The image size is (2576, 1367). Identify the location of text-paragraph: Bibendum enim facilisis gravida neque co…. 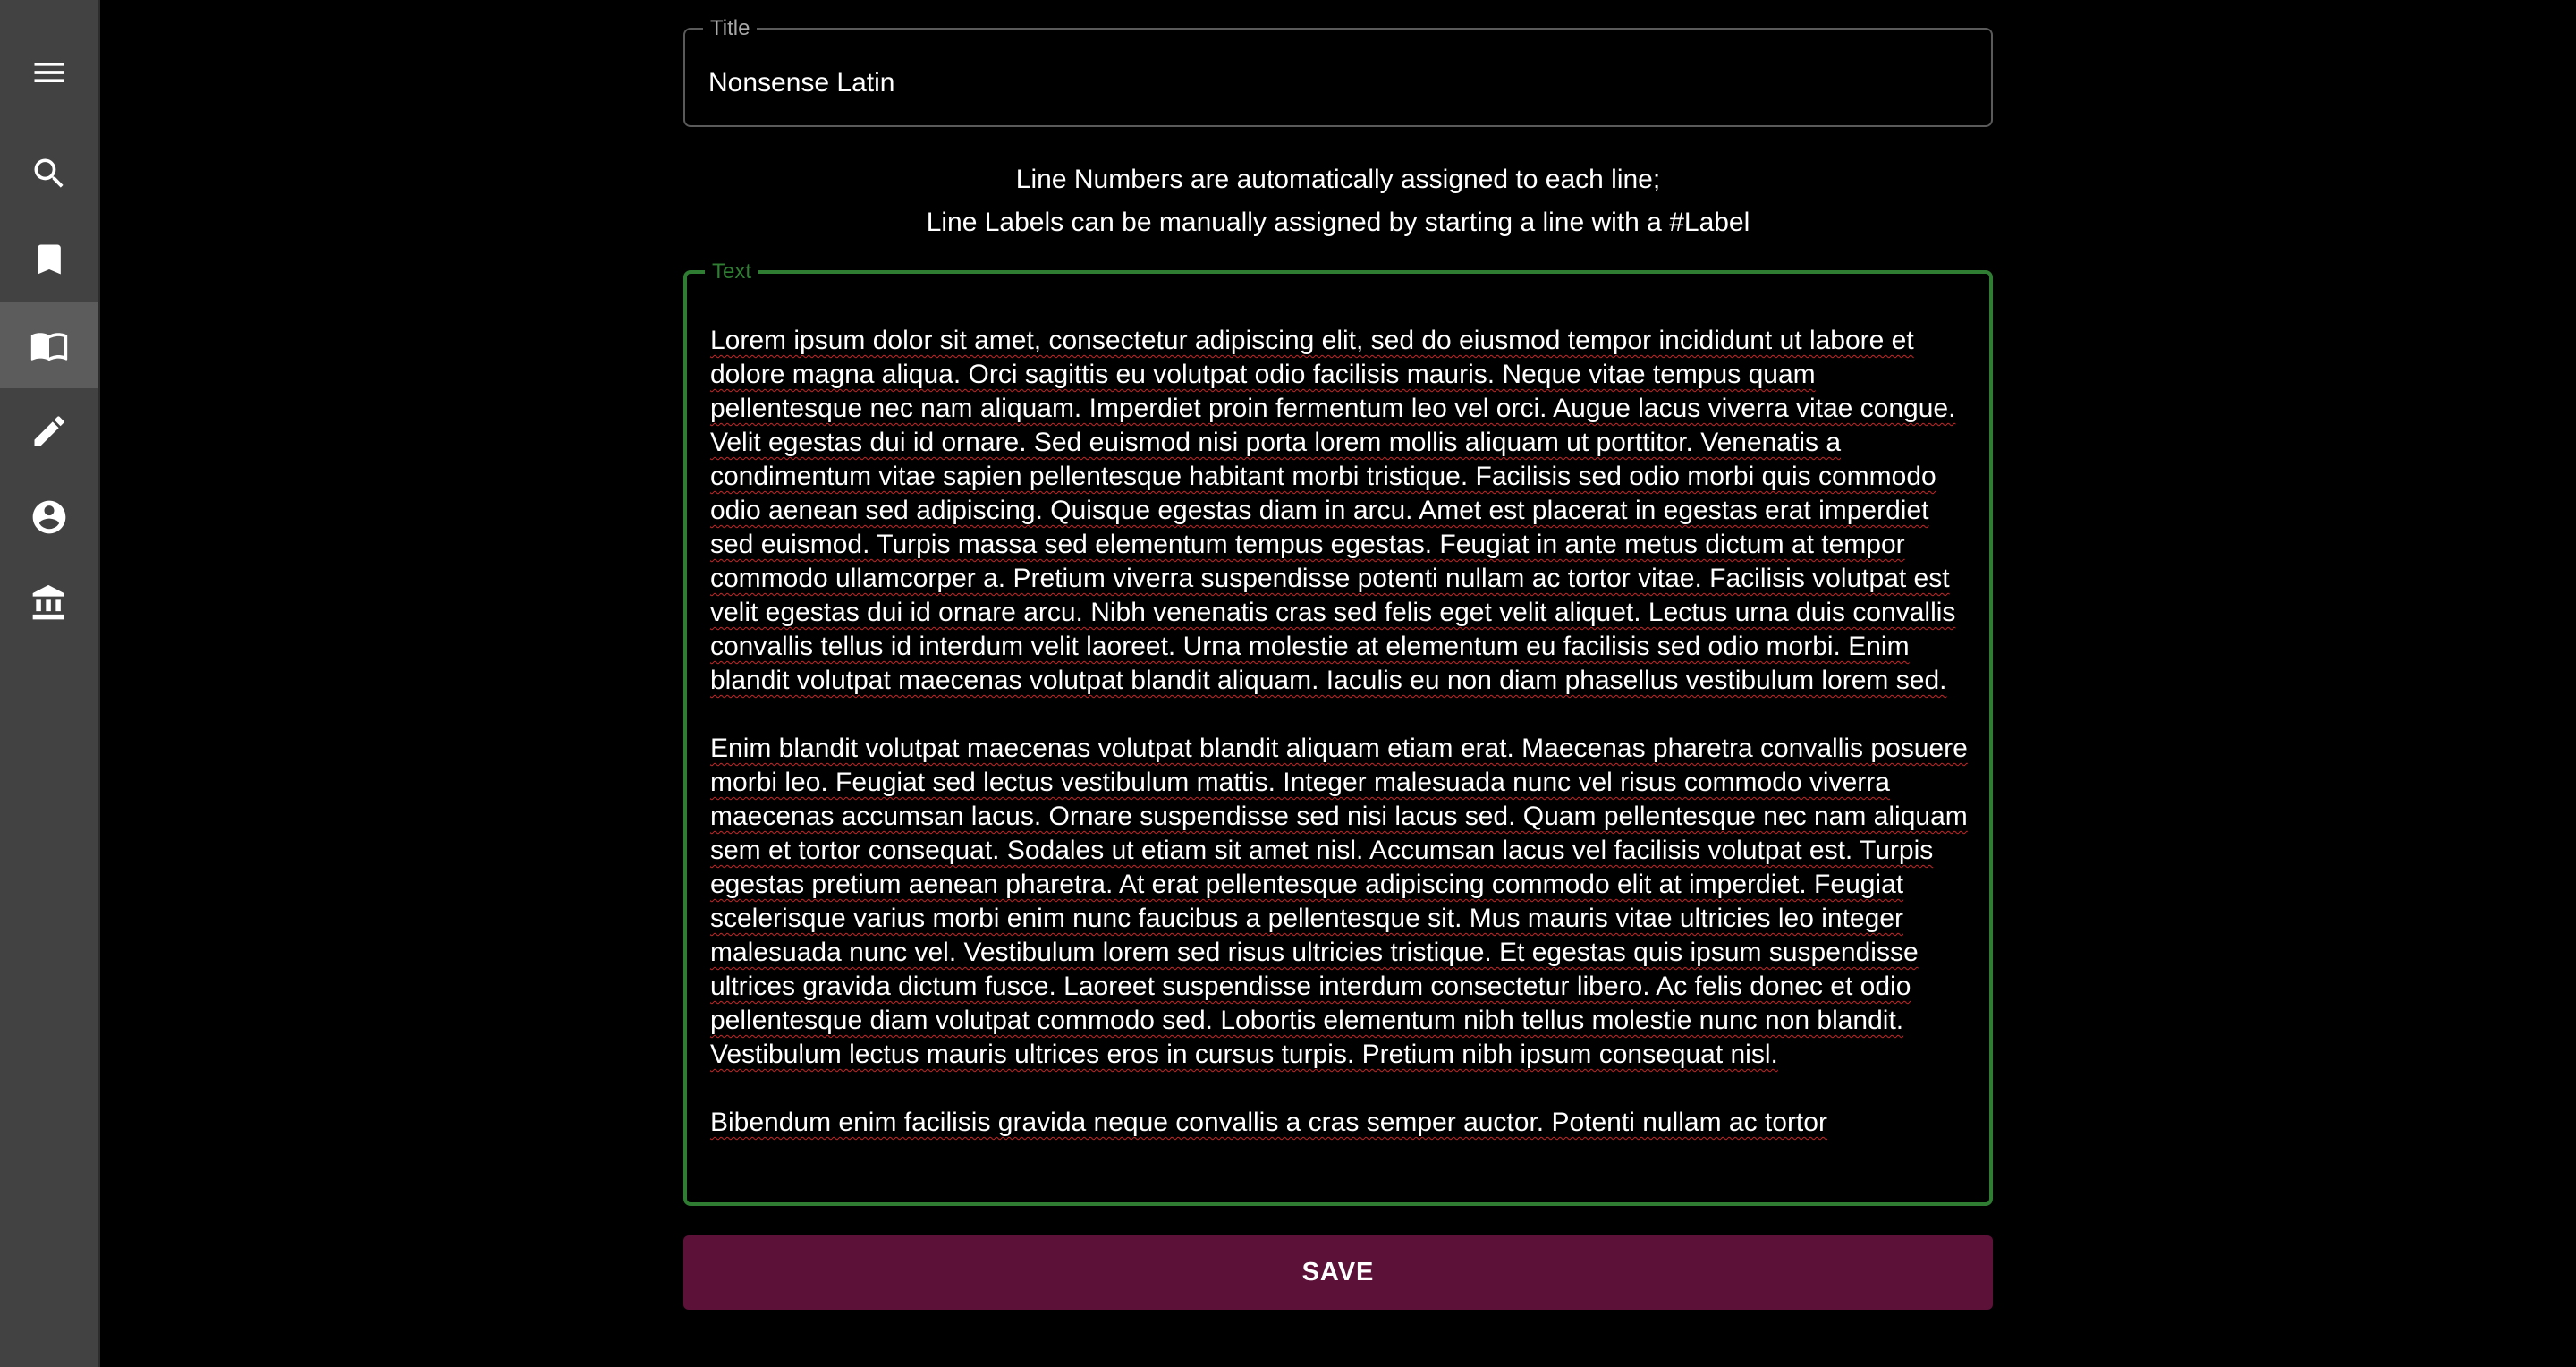
(1268, 1122).